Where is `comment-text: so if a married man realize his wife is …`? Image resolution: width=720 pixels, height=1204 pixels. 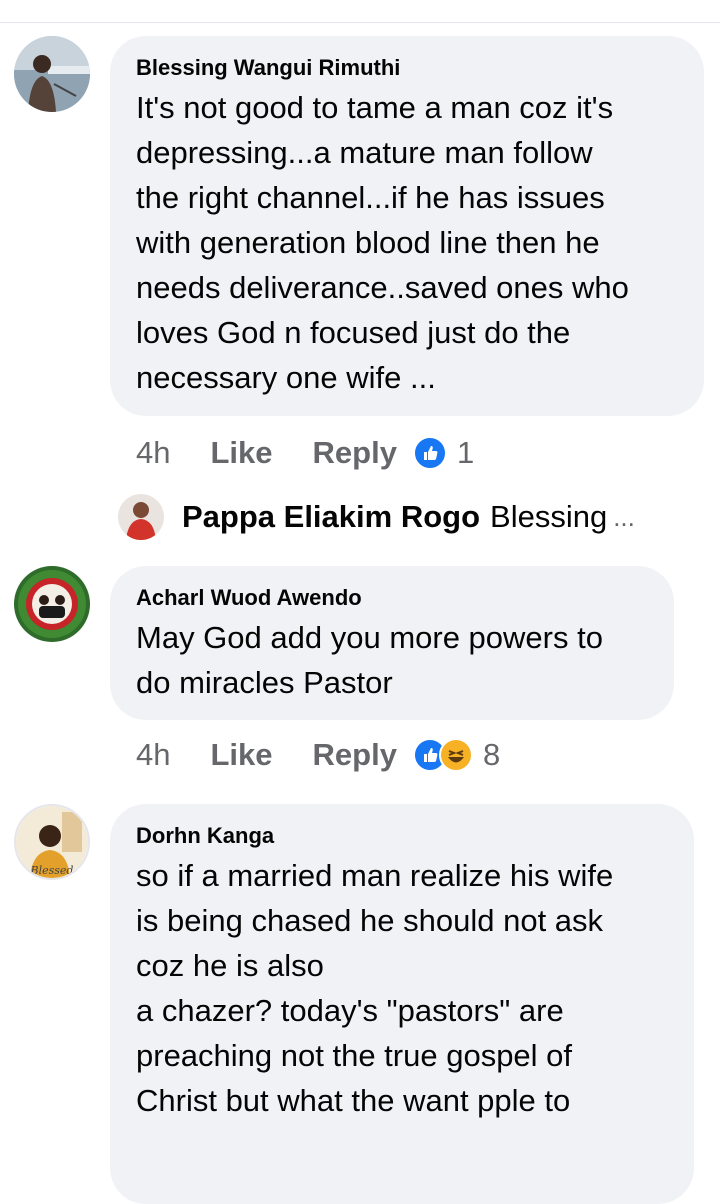 comment-text: so if a married man realize his wife is … is located at coordinates (375, 988).